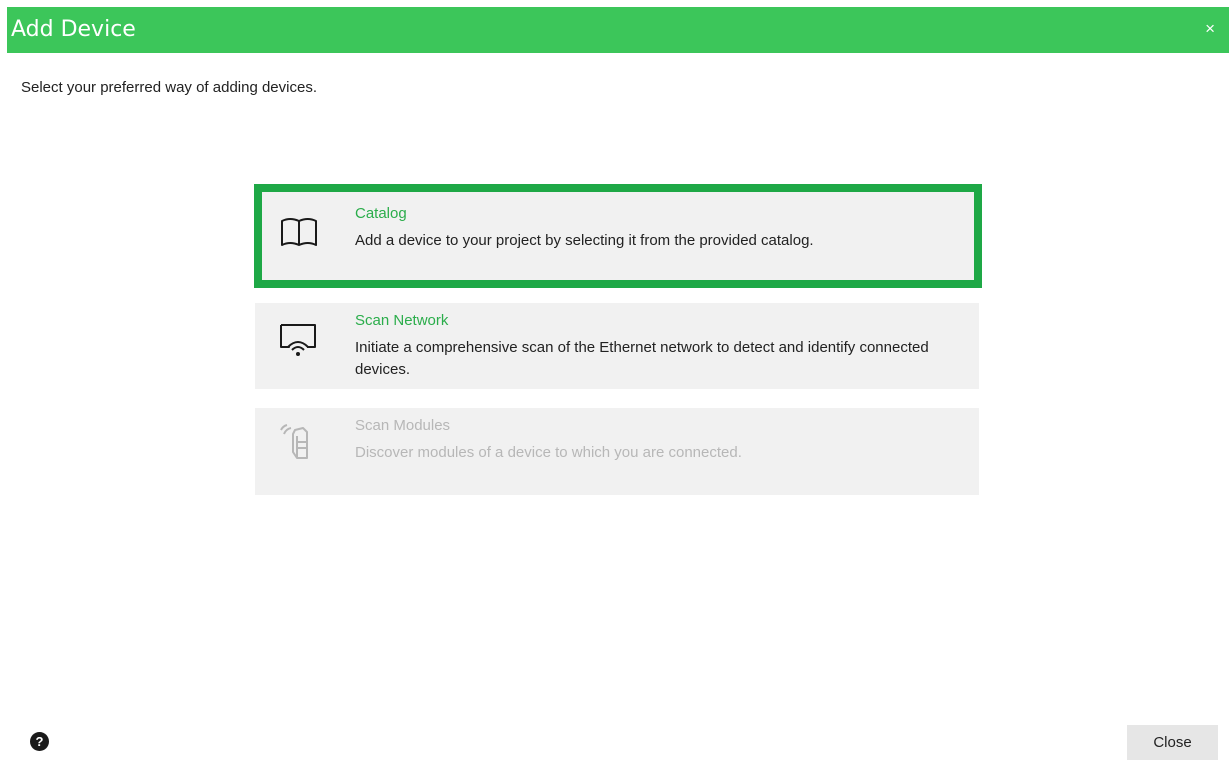 The height and width of the screenshot is (765, 1231). What do you see at coordinates (618, 30) in the screenshot?
I see `title-bar: Add Device ×` at bounding box center [618, 30].